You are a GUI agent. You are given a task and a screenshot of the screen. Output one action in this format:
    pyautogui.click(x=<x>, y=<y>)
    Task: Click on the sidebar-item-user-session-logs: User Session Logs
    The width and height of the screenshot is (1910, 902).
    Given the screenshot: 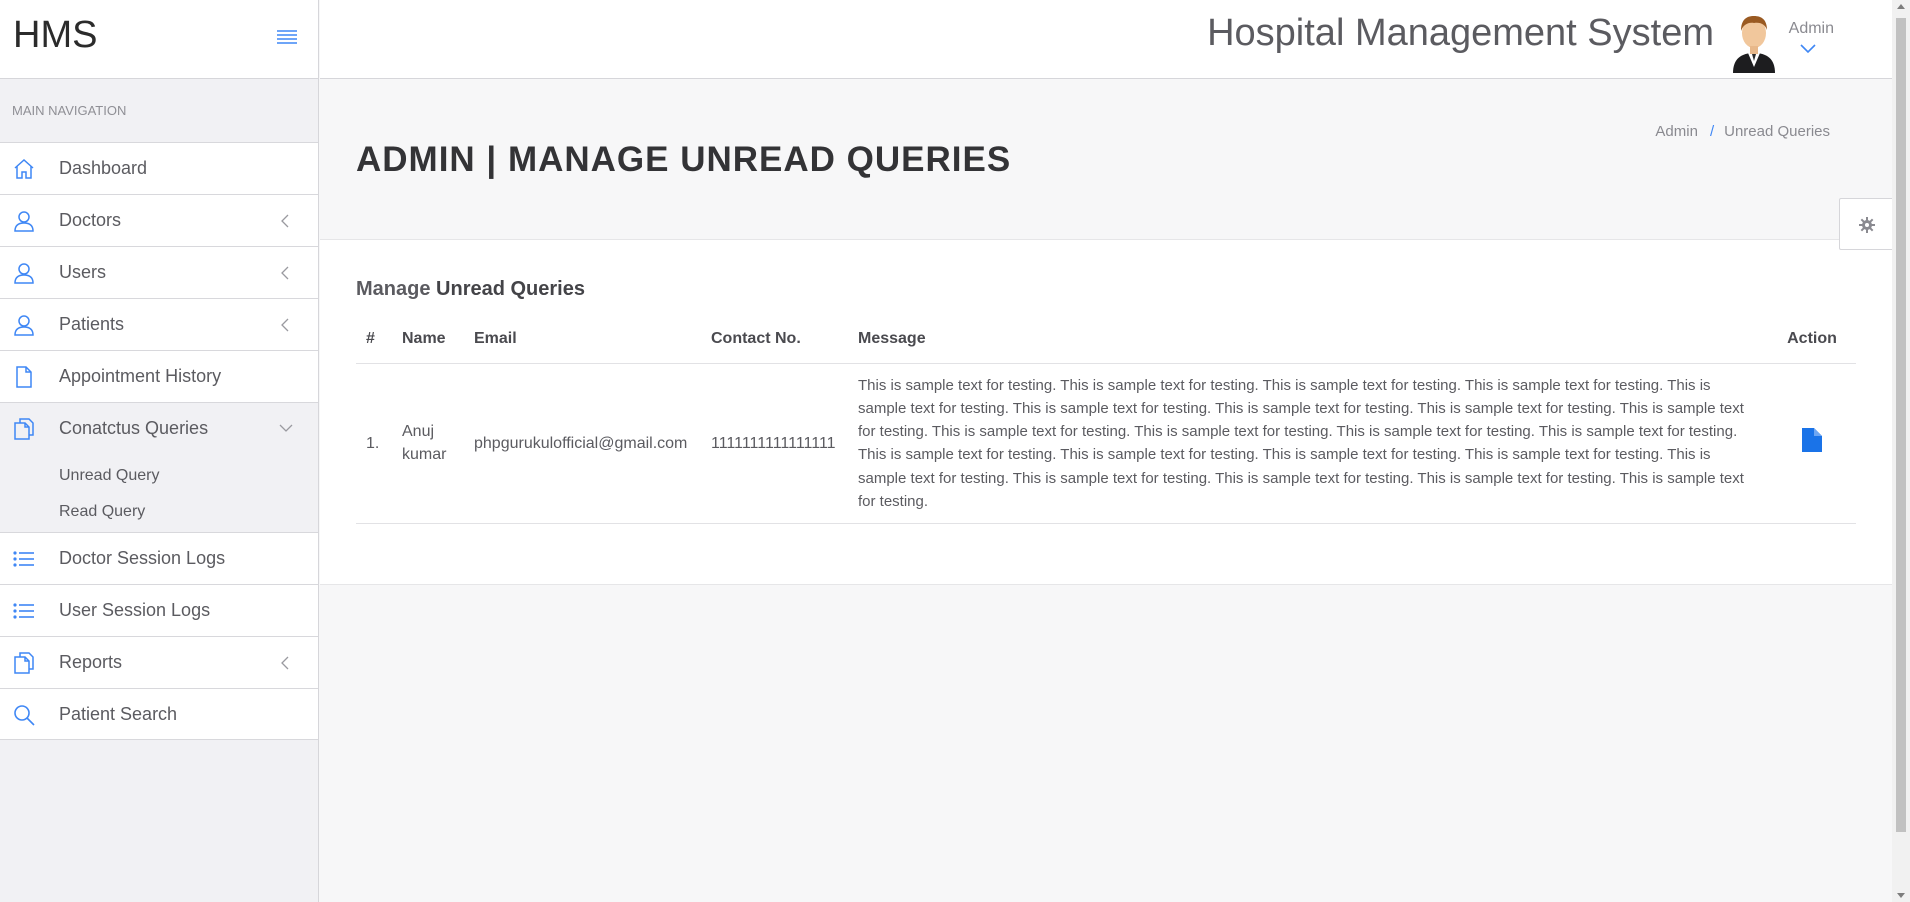 What is the action you would take?
    pyautogui.click(x=159, y=610)
    